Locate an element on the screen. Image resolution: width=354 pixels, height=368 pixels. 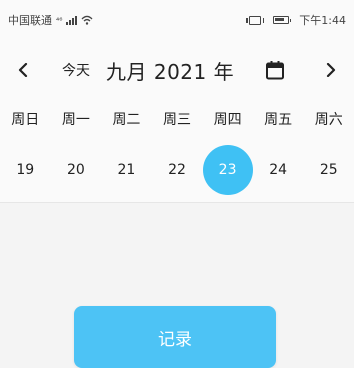
weekday-row: 周日 周一 周二 周三 周四 周五 周六 is located at coordinates (177, 119).